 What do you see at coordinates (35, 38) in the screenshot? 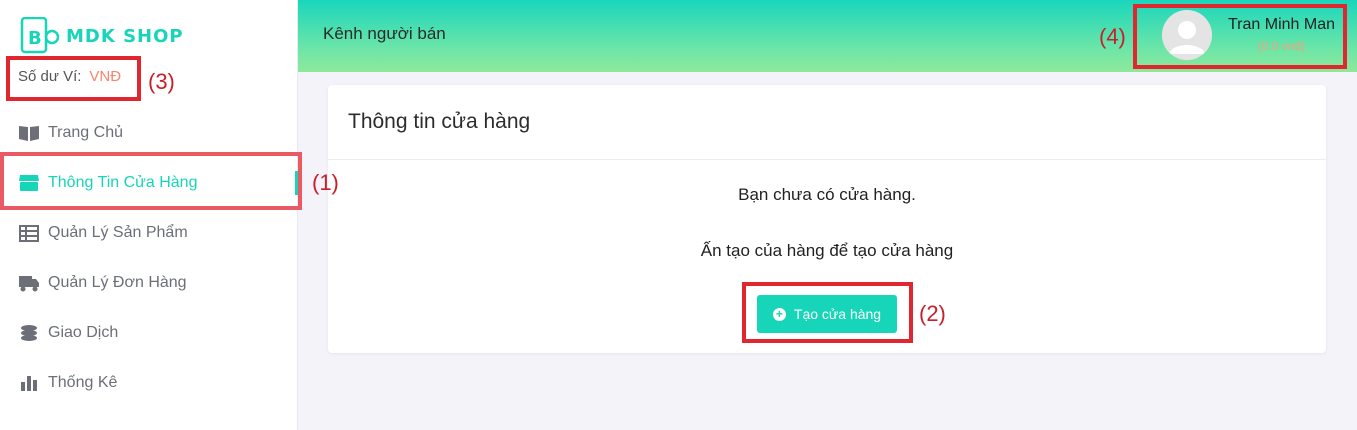
I see `svg-text: B` at bounding box center [35, 38].